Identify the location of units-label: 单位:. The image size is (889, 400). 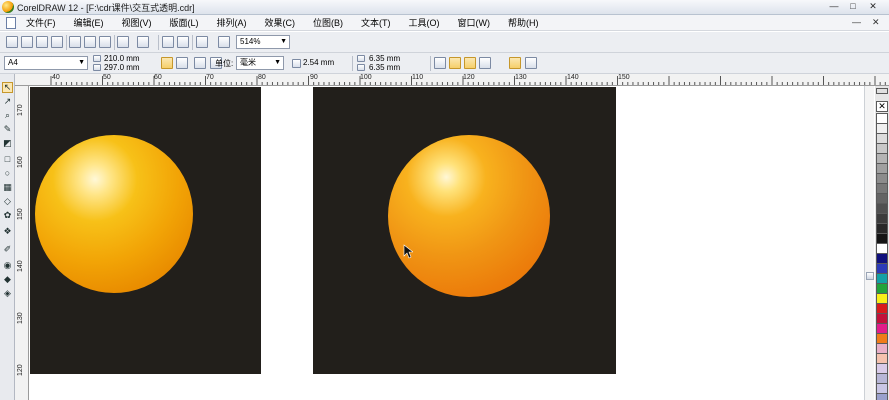
(224, 63).